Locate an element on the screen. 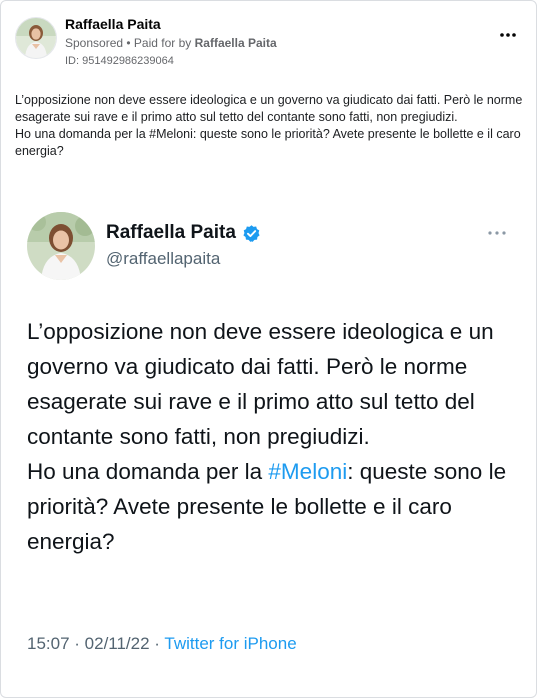  tweet-more-button is located at coordinates (497, 233).